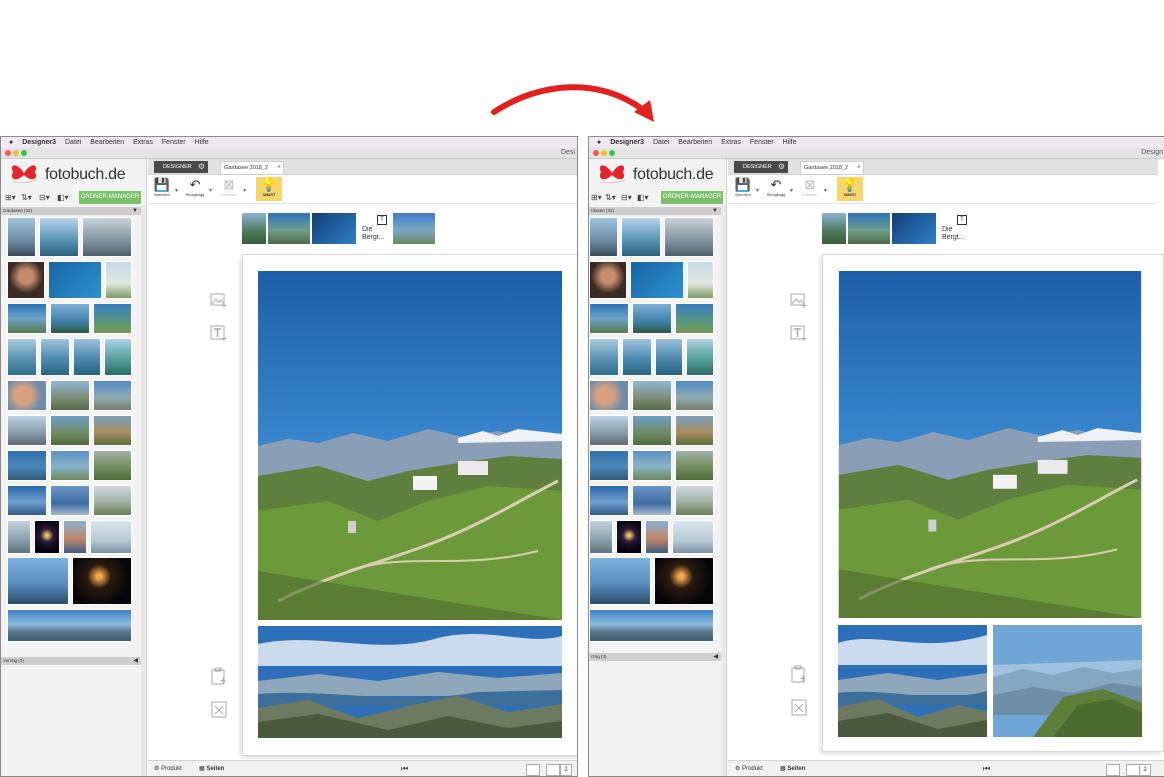 The image size is (1164, 777). I want to click on photo-frame-panorama-cropped, so click(912, 681).